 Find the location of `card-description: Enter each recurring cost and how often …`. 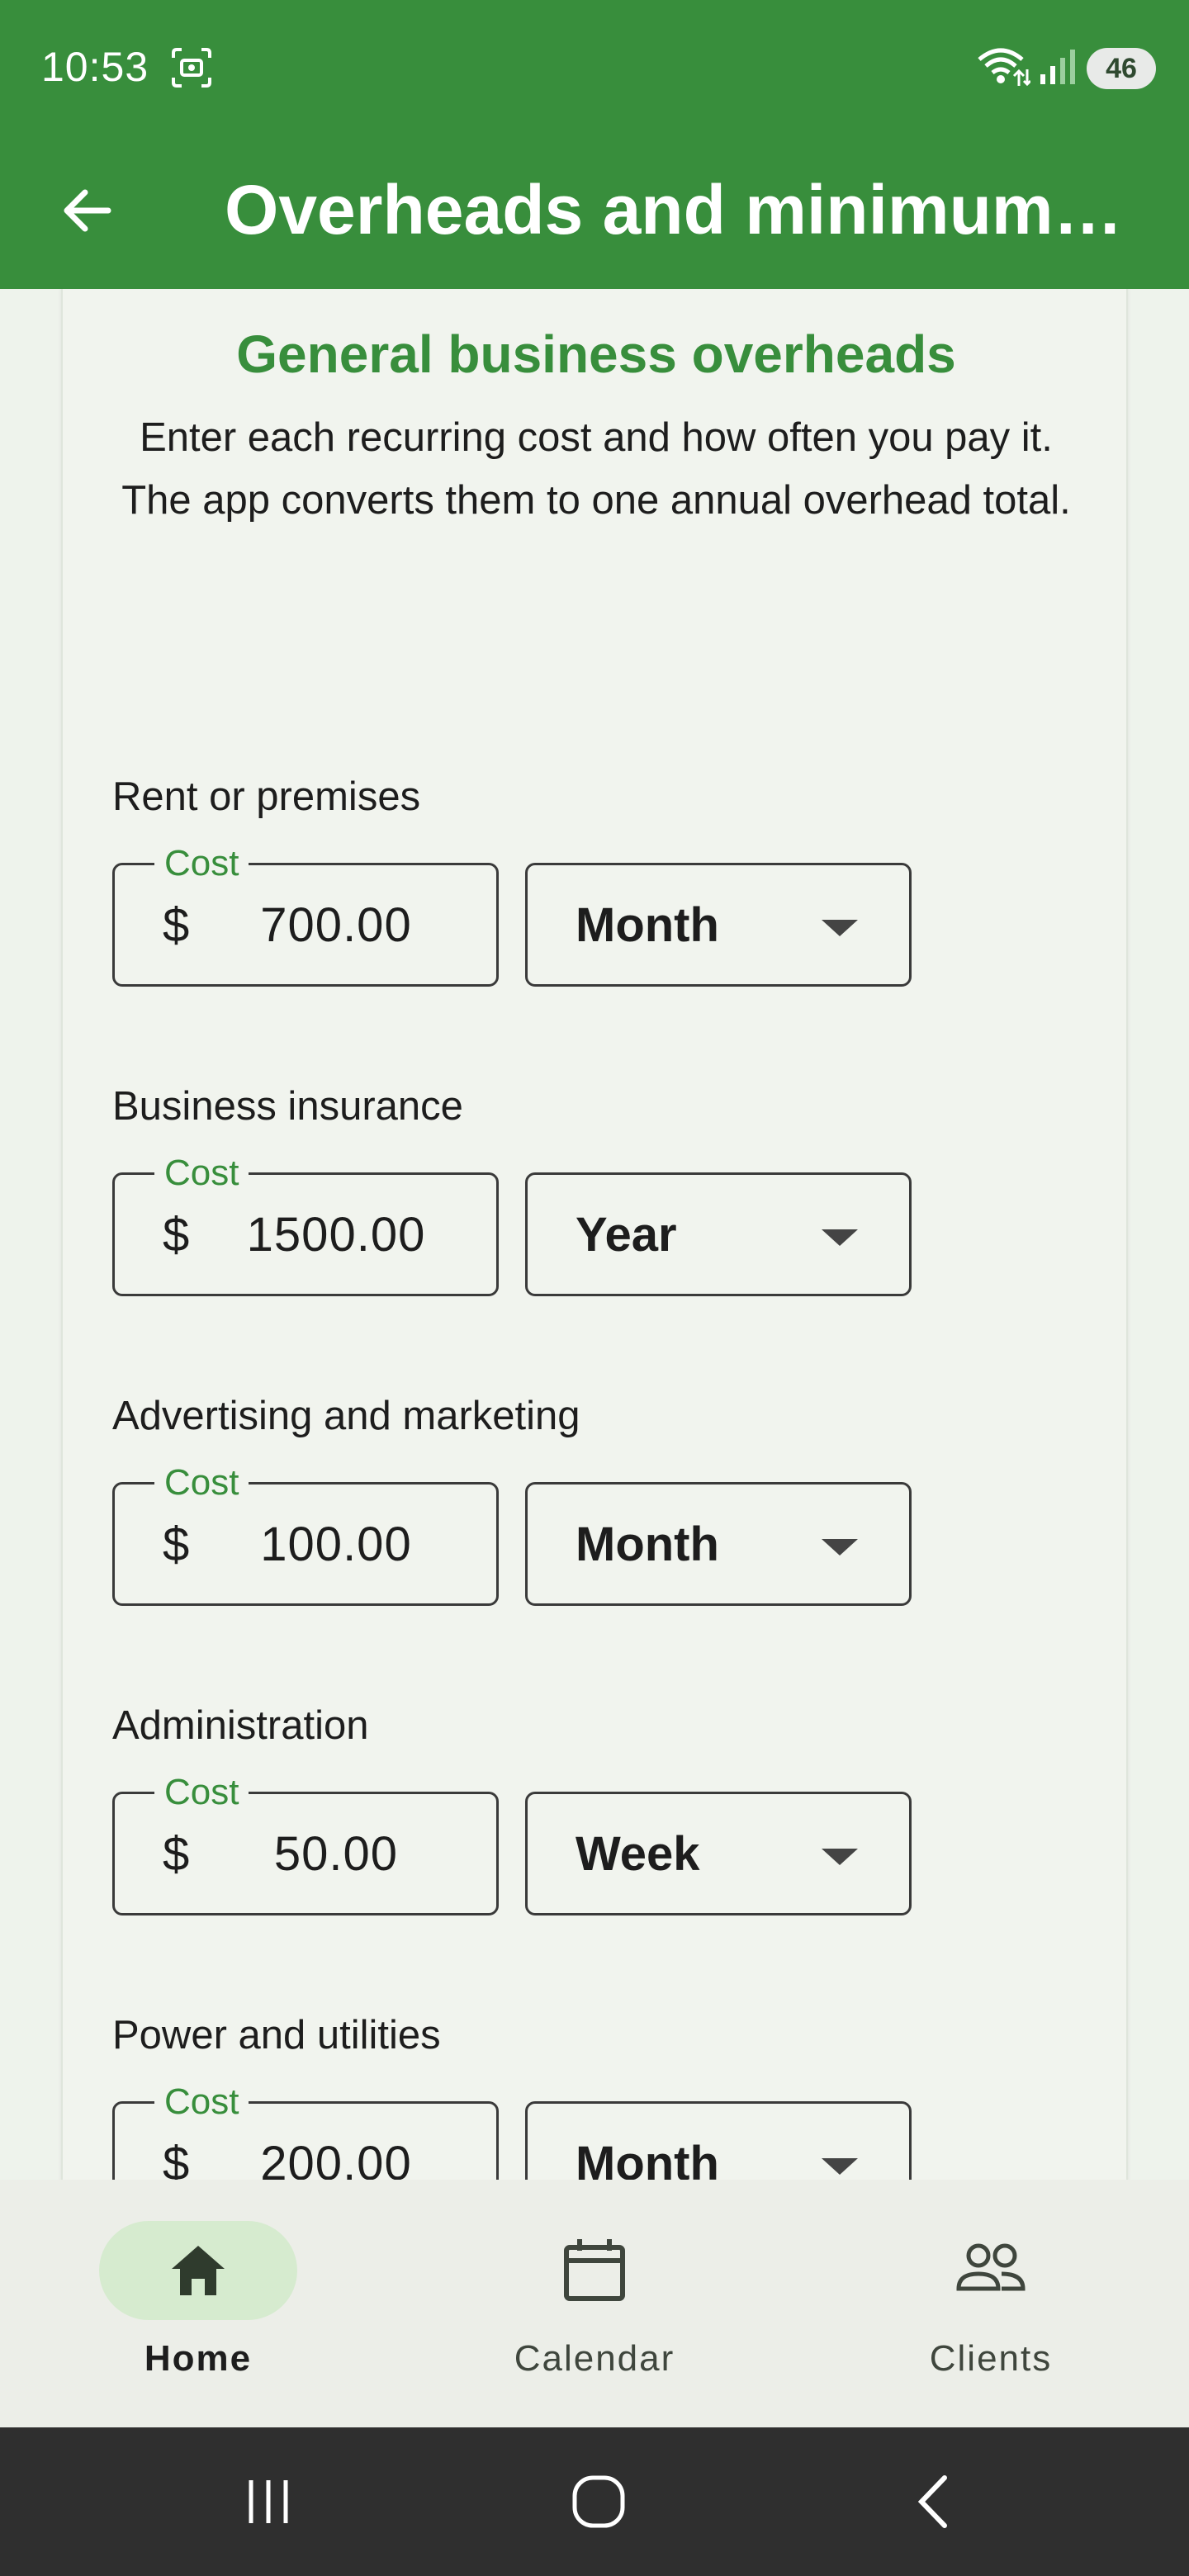

card-description: Enter each recurring cost and how often … is located at coordinates (596, 469).